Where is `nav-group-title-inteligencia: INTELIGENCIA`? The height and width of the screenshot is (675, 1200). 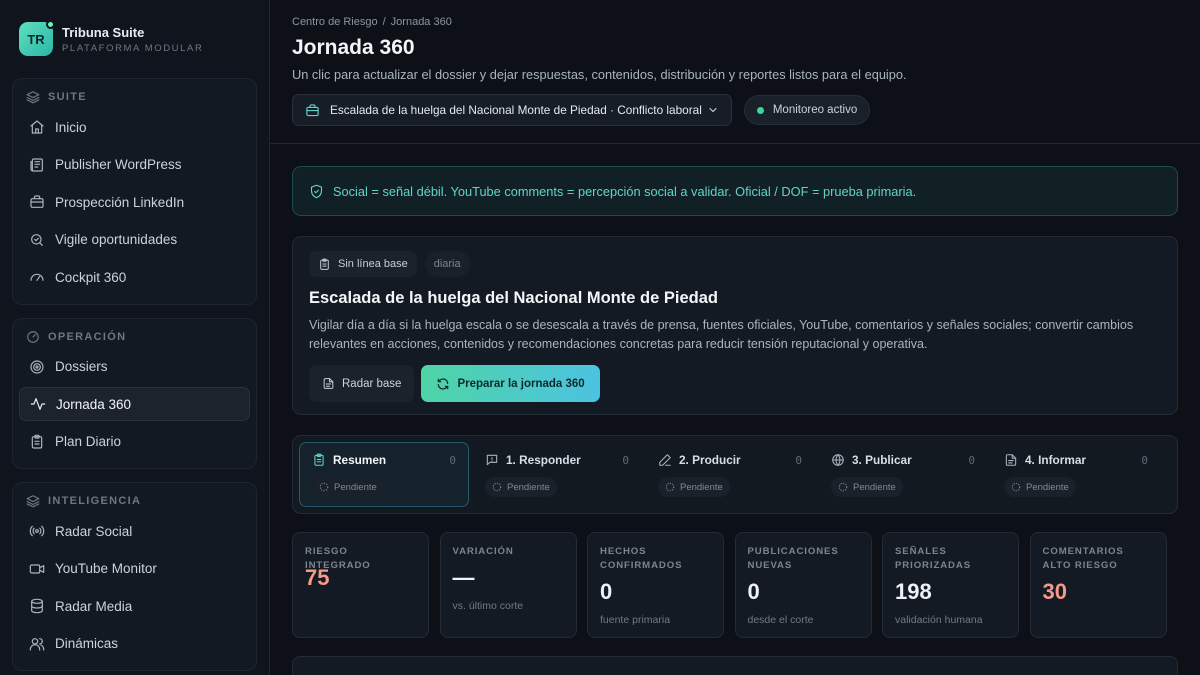 nav-group-title-inteligencia: INTELIGENCIA is located at coordinates (134, 501).